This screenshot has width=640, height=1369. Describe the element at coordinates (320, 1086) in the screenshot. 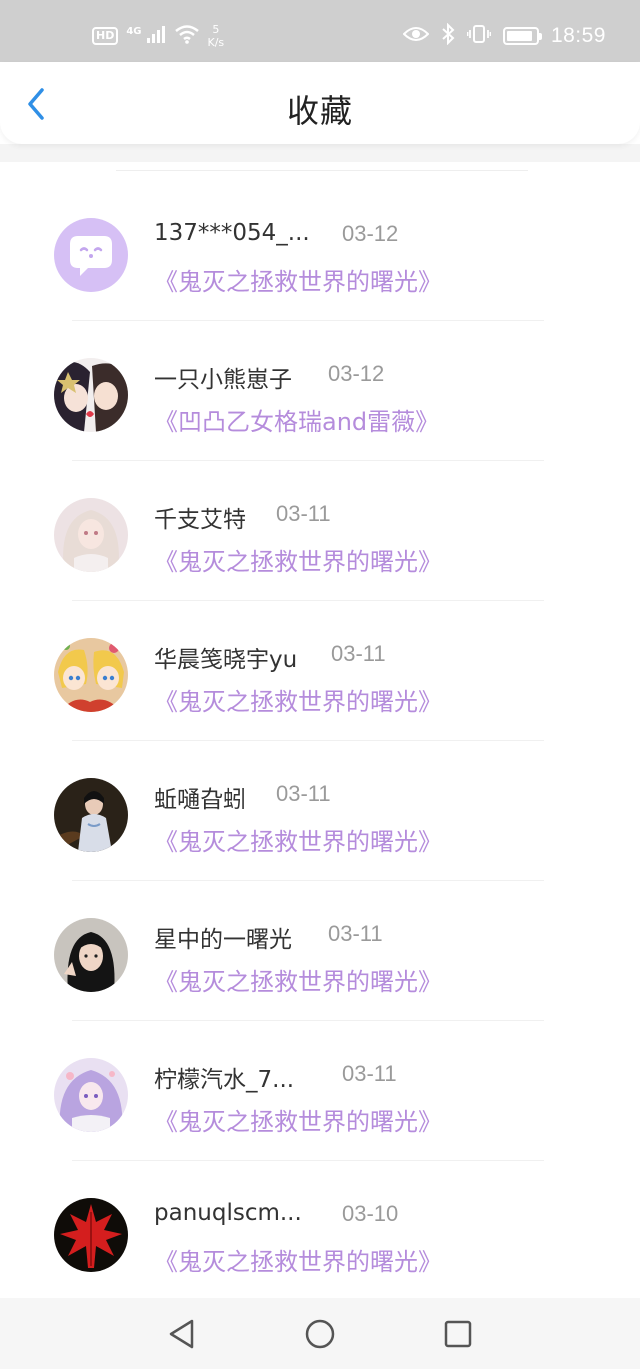

I see `list-item: 柠檬汽水_7... 03-11 《鬼灭之拯救世界的曙光》` at that location.